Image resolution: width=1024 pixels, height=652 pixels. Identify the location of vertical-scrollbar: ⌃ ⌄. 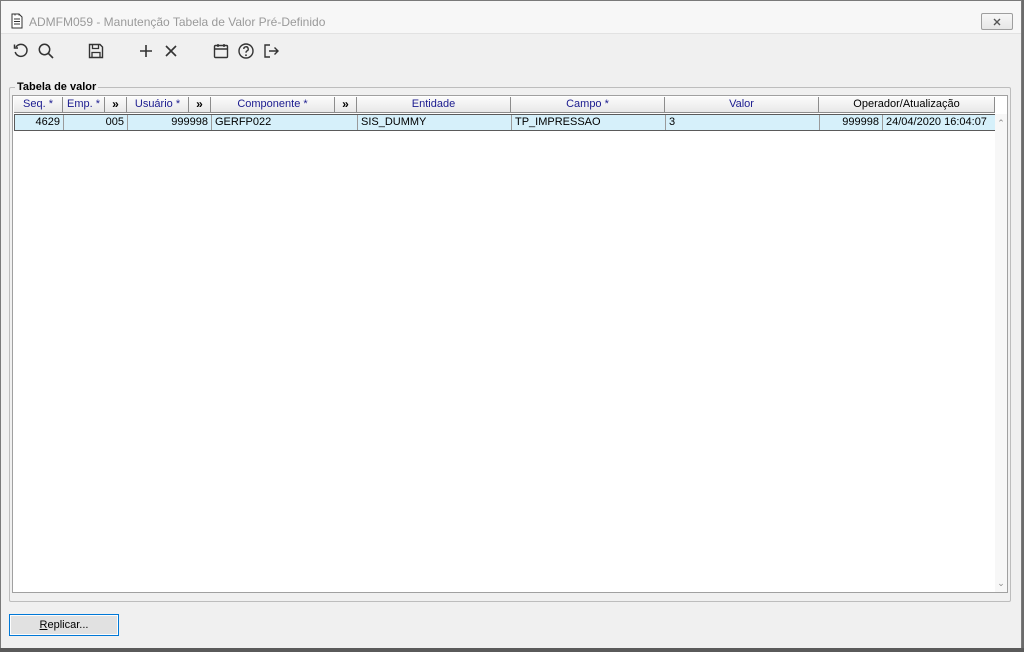
(1001, 353).